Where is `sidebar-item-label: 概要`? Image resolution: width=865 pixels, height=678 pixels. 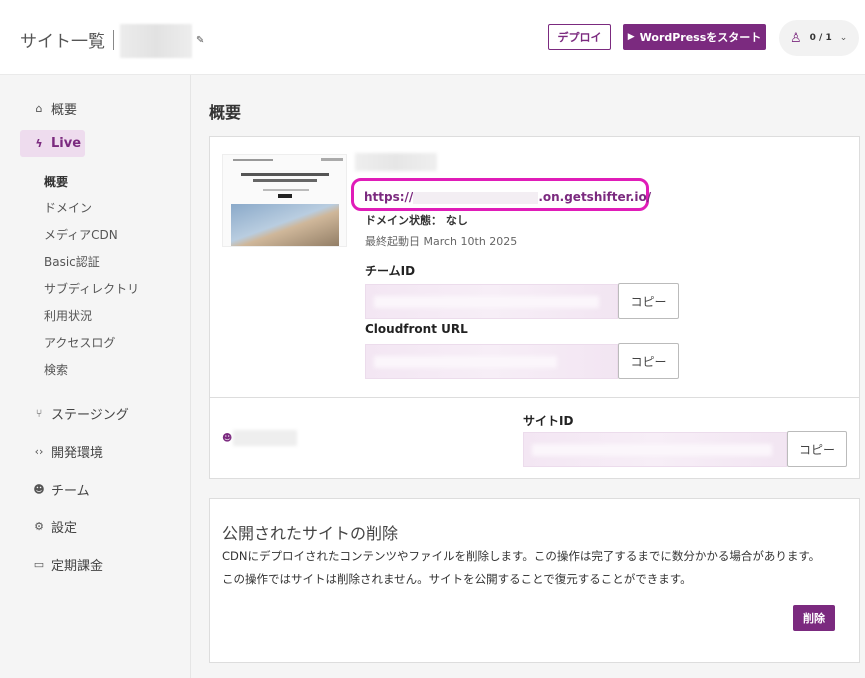
sidebar-item-label: 概要 is located at coordinates (64, 110).